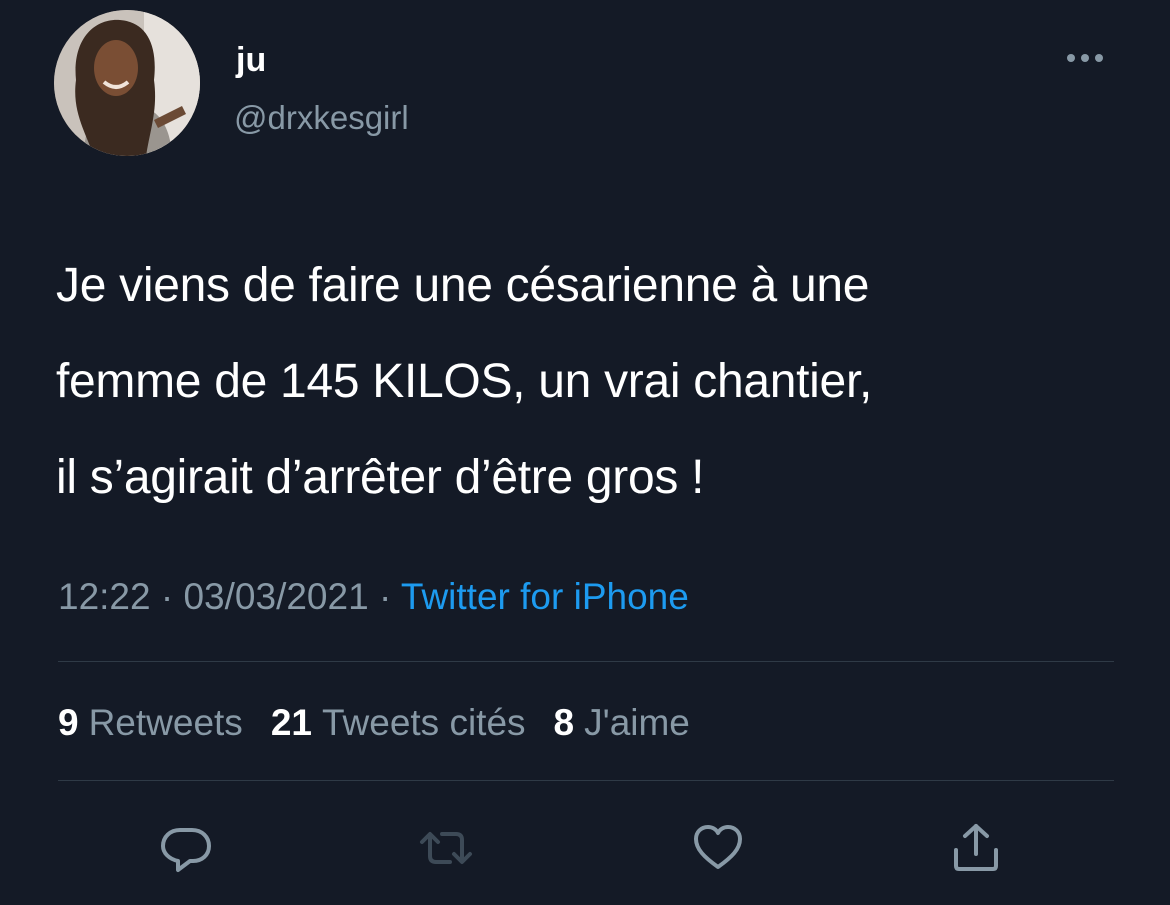 The height and width of the screenshot is (905, 1170). What do you see at coordinates (718, 848) in the screenshot?
I see `heart-icon` at bounding box center [718, 848].